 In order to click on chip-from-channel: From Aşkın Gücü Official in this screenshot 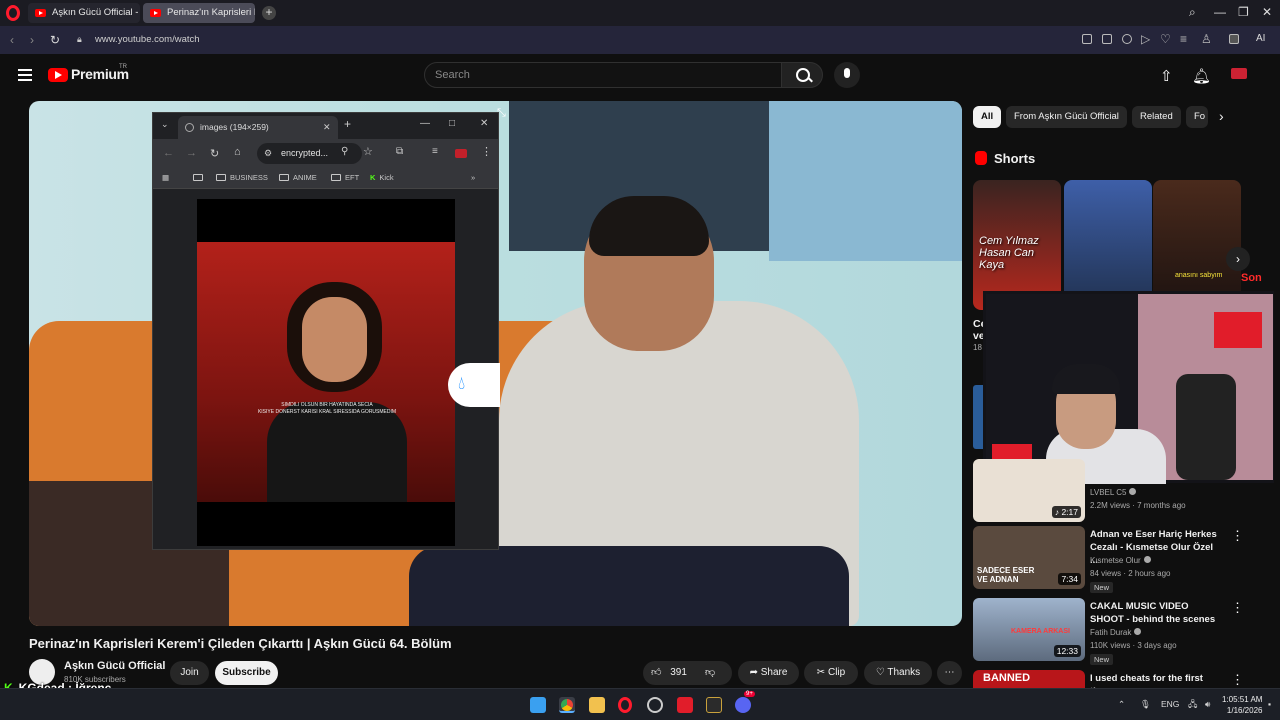, I will do `click(1066, 117)`.